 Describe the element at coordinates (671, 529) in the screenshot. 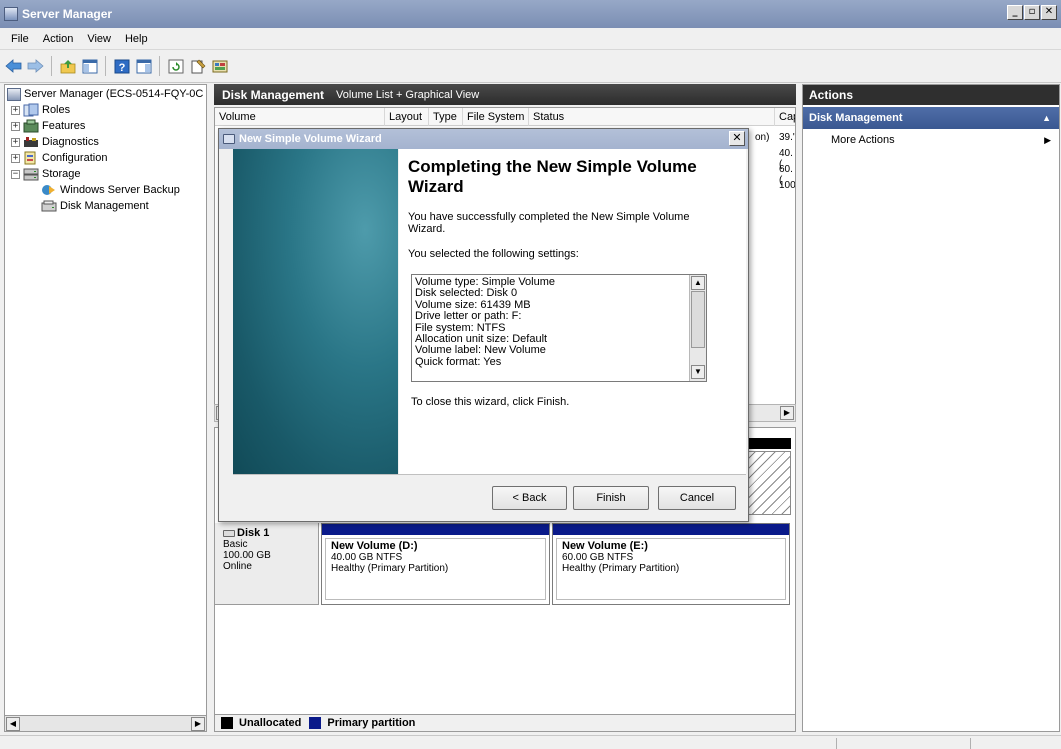

I see `primary-partition-bar` at that location.